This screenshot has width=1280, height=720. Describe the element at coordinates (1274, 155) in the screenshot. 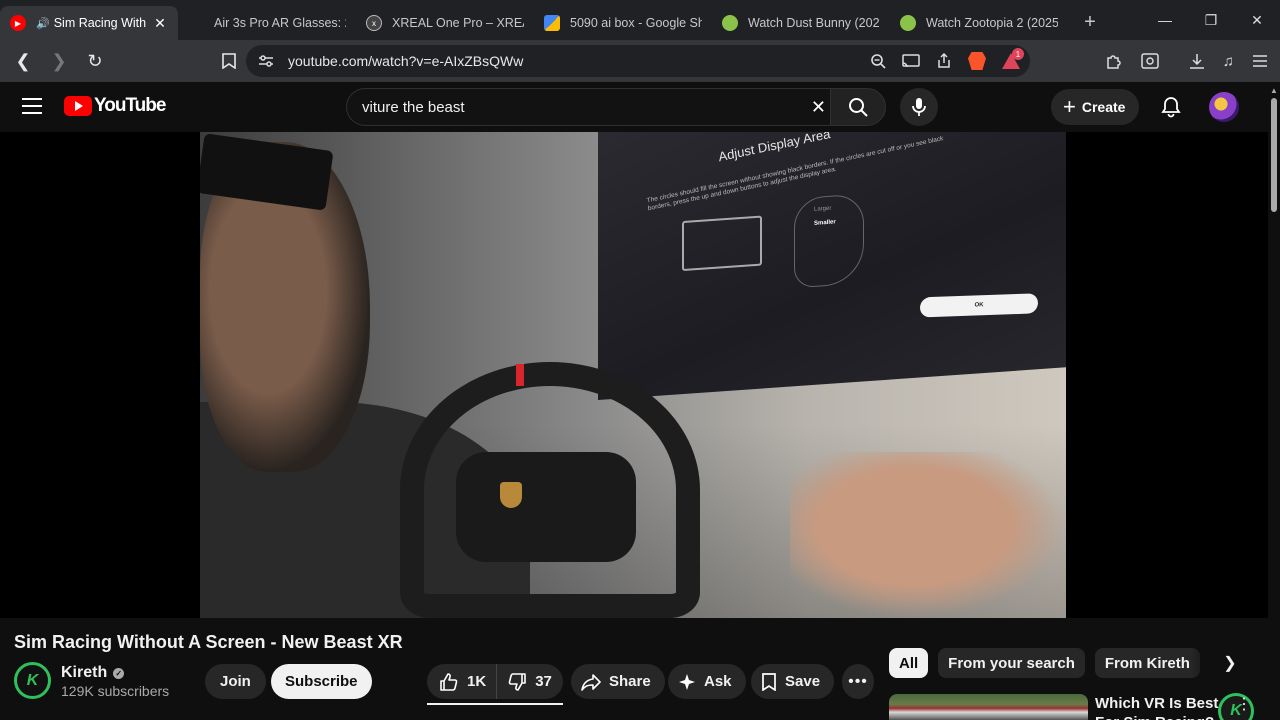

I see `scroll-thumb` at that location.